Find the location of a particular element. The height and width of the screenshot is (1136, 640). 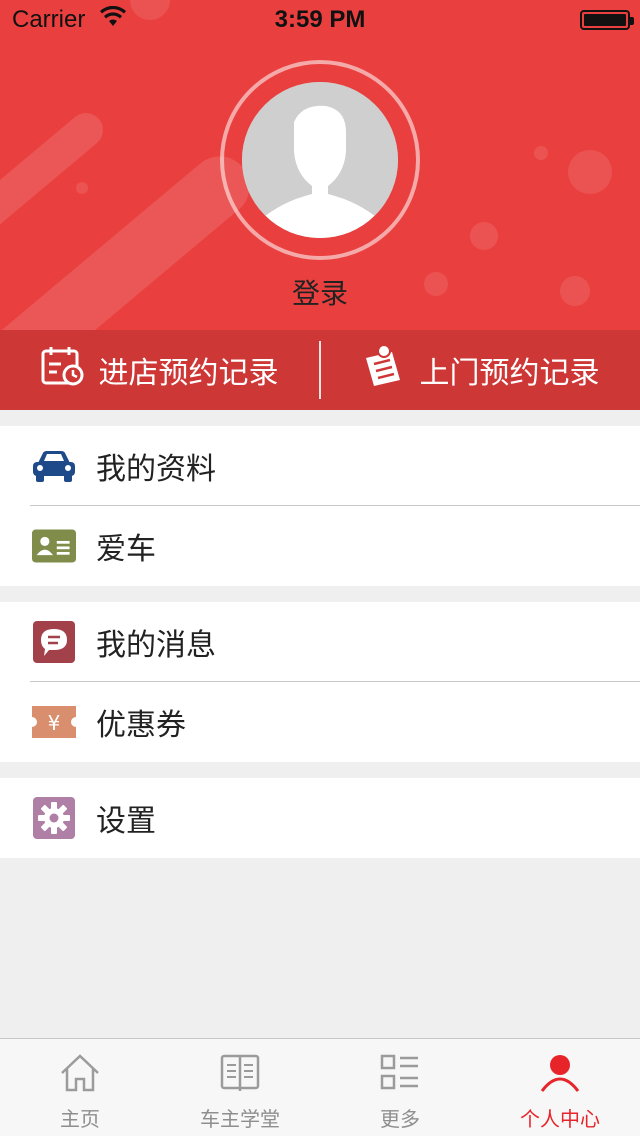

coupon-icon: ¥ is located at coordinates (54, 722).